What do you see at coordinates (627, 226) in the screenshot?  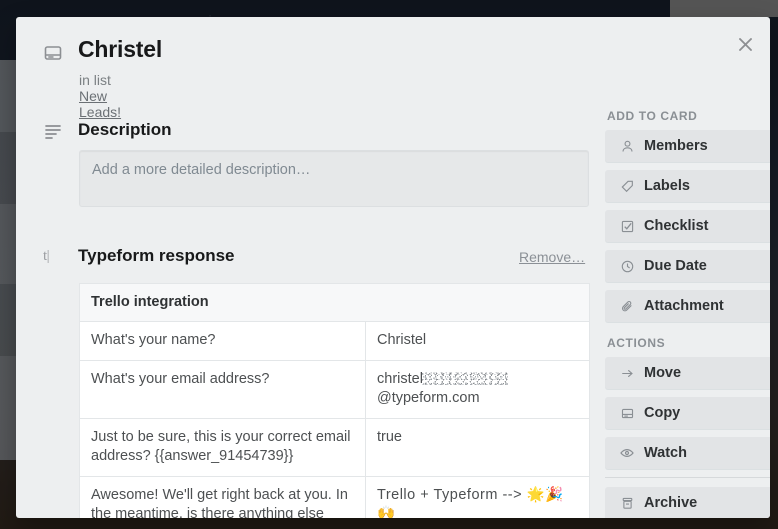 I see `checkbox-icon` at bounding box center [627, 226].